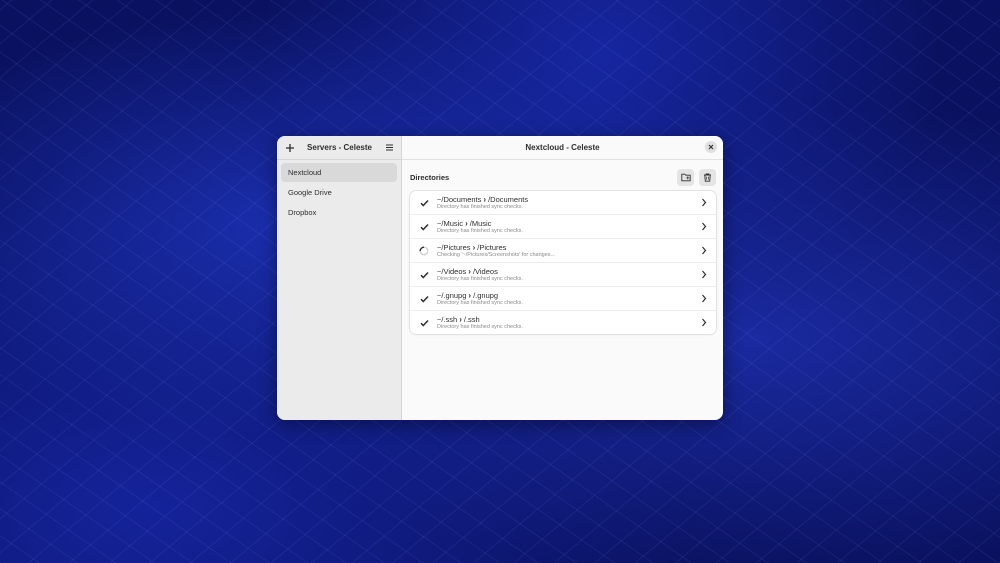  What do you see at coordinates (459, 199) in the screenshot?
I see `local-path: ~/Documents` at bounding box center [459, 199].